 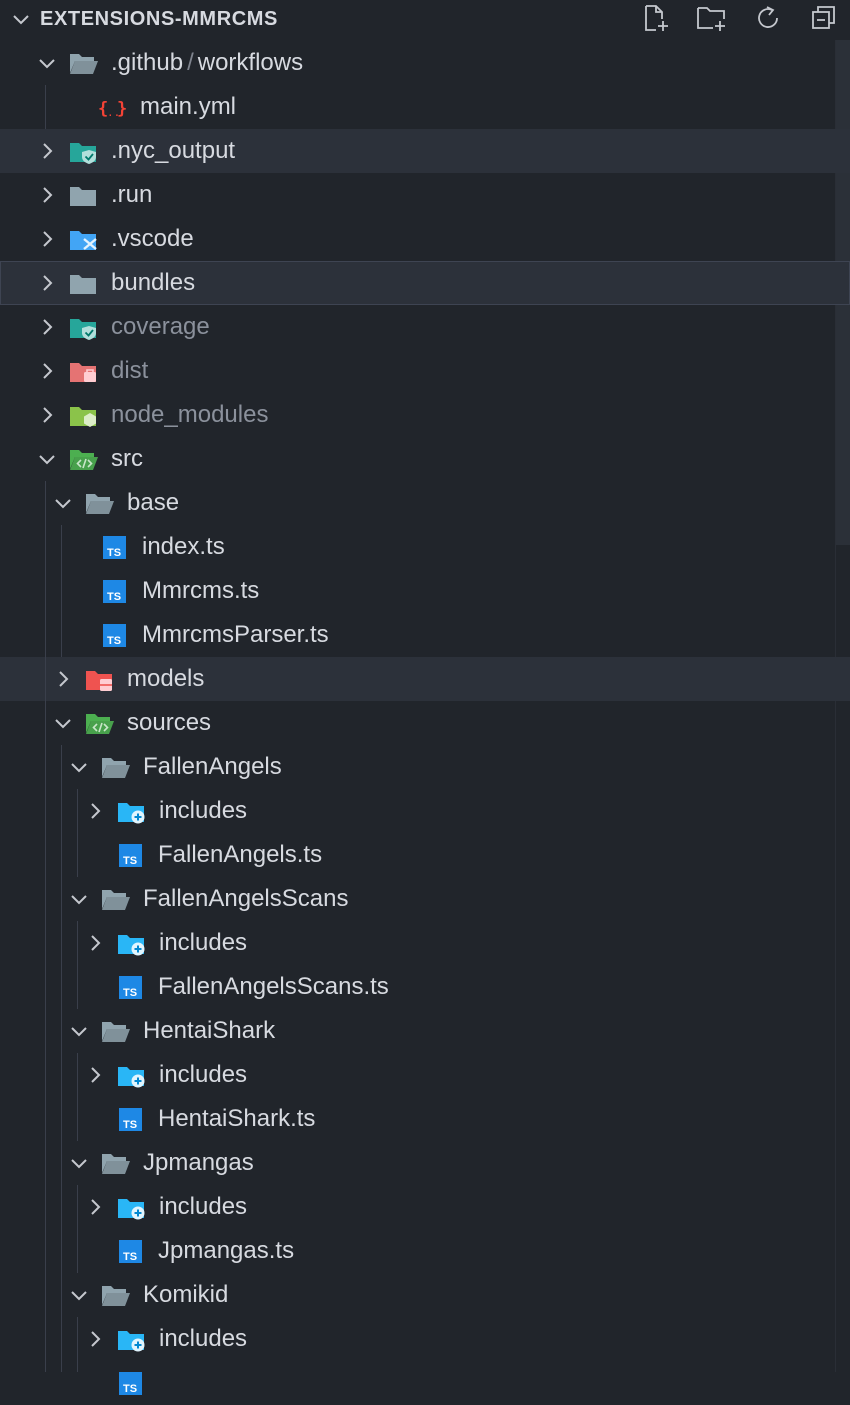 I want to click on tree-file-row: TS MmrcmsParser.ts, so click(x=425, y=635).